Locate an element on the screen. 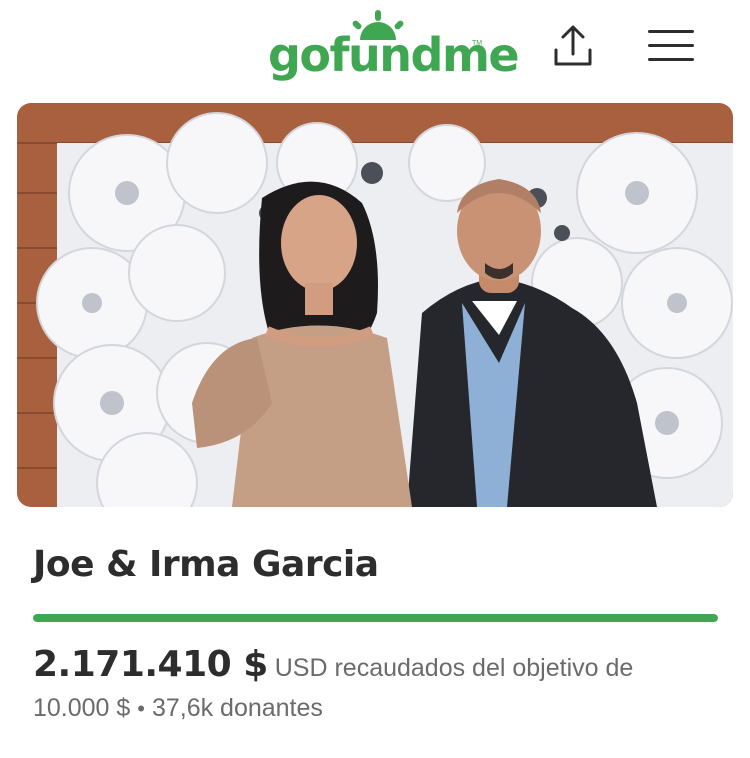  top-header: gofundme TM is located at coordinates (375, 48).